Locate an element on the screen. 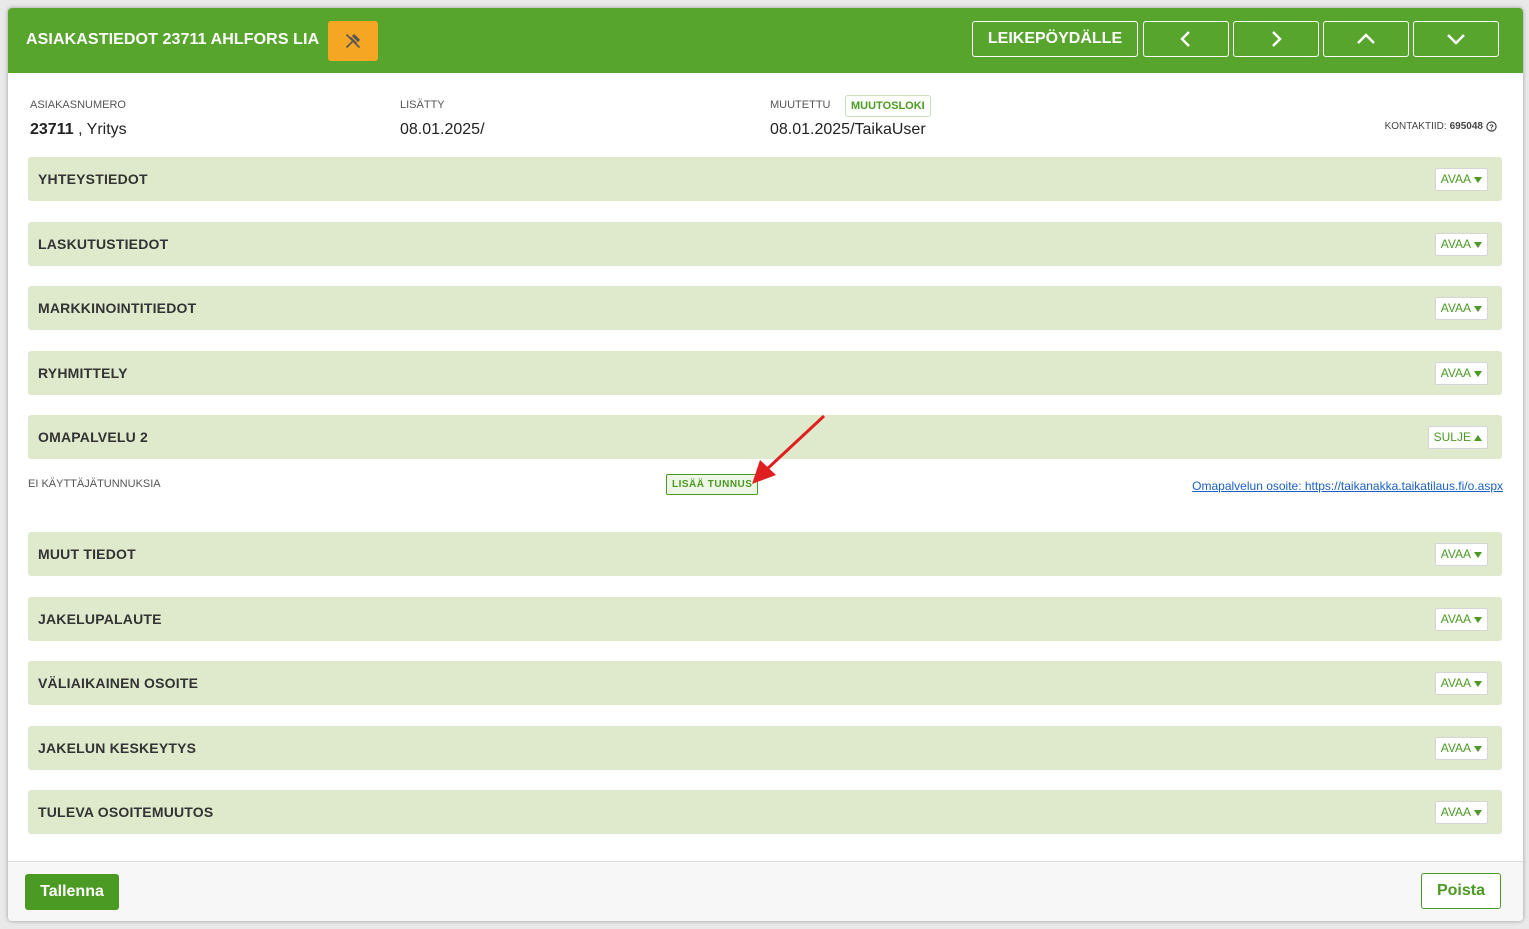  pin-off-icon is located at coordinates (353, 41).